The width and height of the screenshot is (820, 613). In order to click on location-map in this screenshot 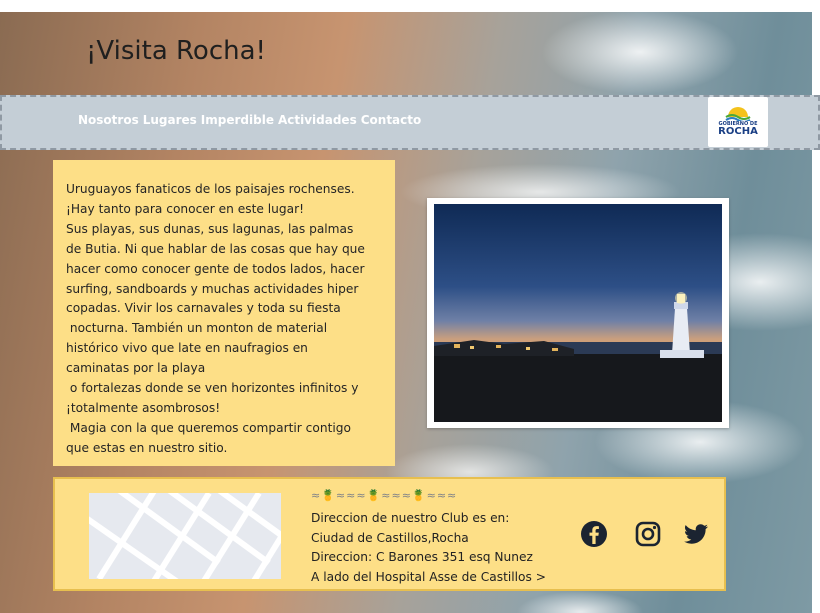, I will do `click(185, 536)`.